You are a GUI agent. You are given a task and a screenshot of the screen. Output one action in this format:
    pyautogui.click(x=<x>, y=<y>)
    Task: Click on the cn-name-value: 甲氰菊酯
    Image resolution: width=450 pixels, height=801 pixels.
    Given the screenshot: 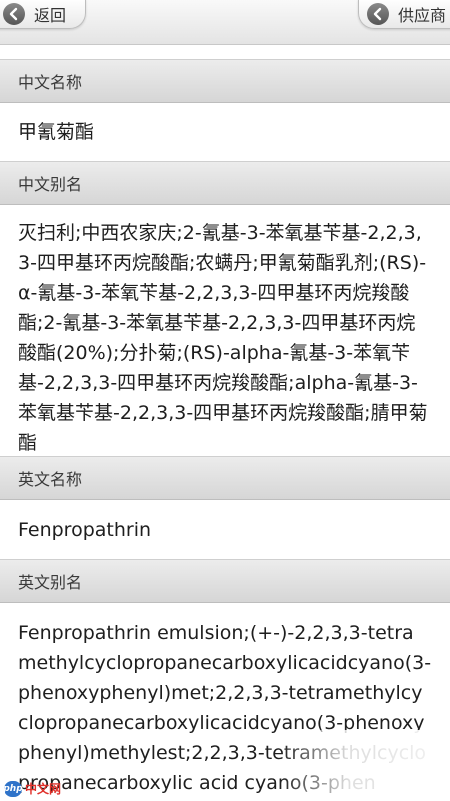 What is the action you would take?
    pyautogui.click(x=56, y=132)
    